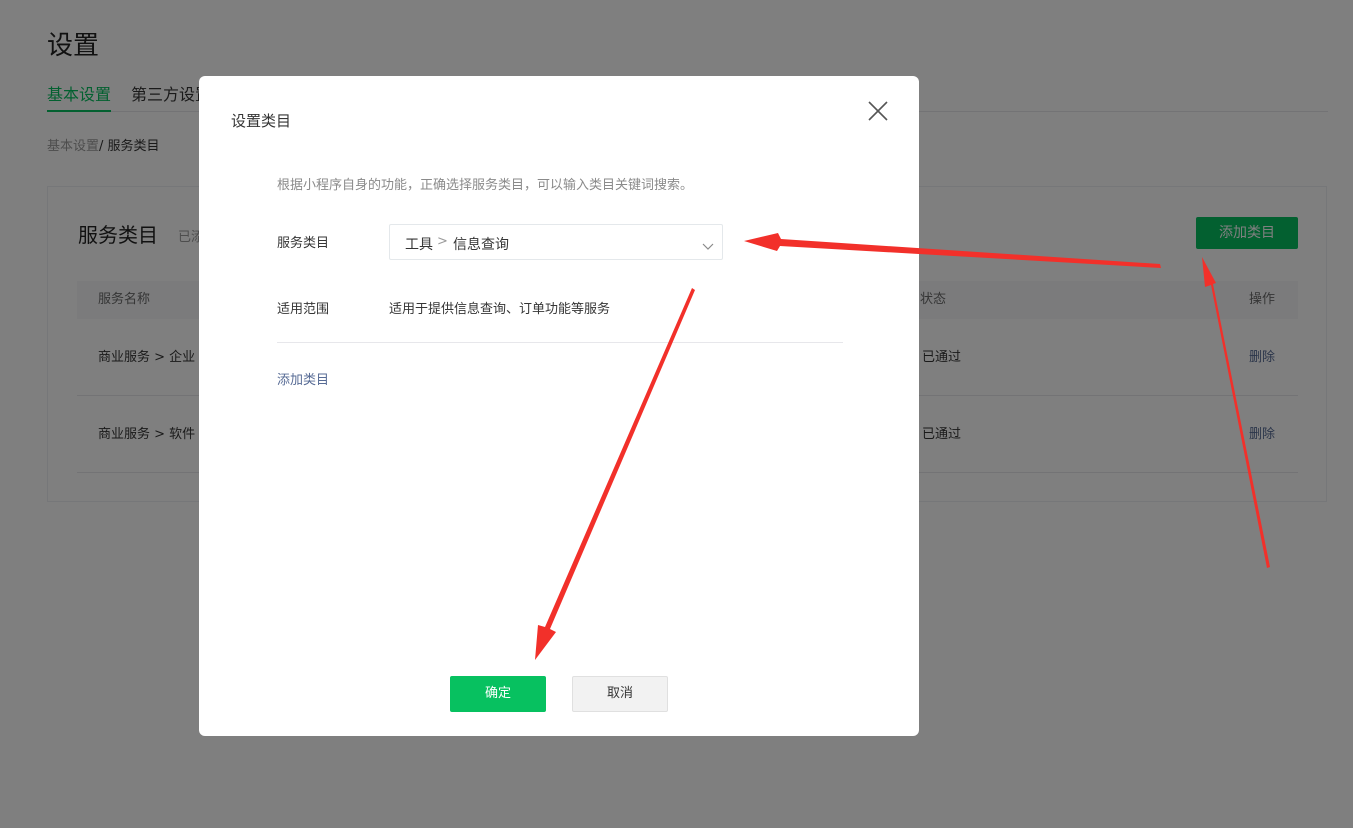 This screenshot has height=828, width=1353. I want to click on category-level2: 信息查询, so click(481, 245).